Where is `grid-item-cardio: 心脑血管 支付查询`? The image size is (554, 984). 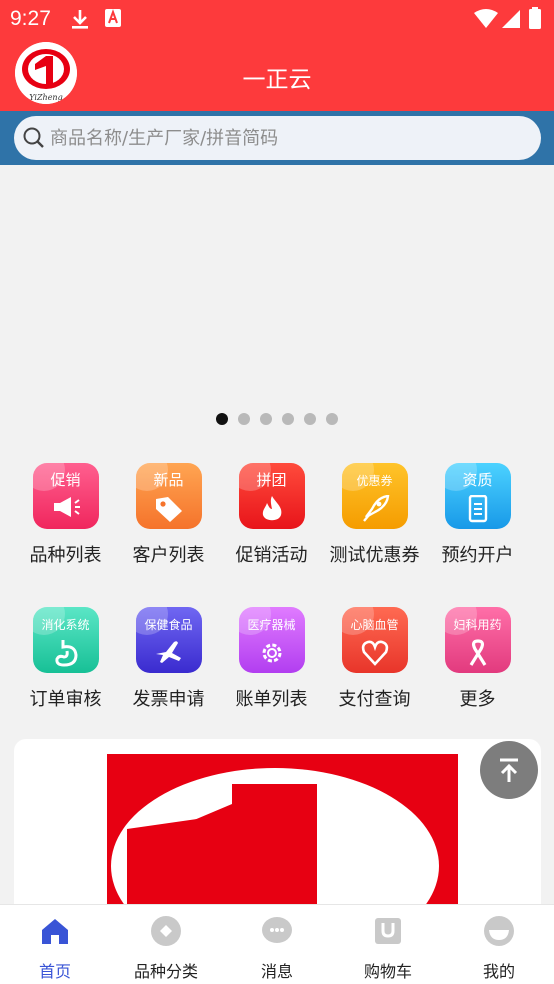 grid-item-cardio: 心脑血管 支付查询 is located at coordinates (374, 659).